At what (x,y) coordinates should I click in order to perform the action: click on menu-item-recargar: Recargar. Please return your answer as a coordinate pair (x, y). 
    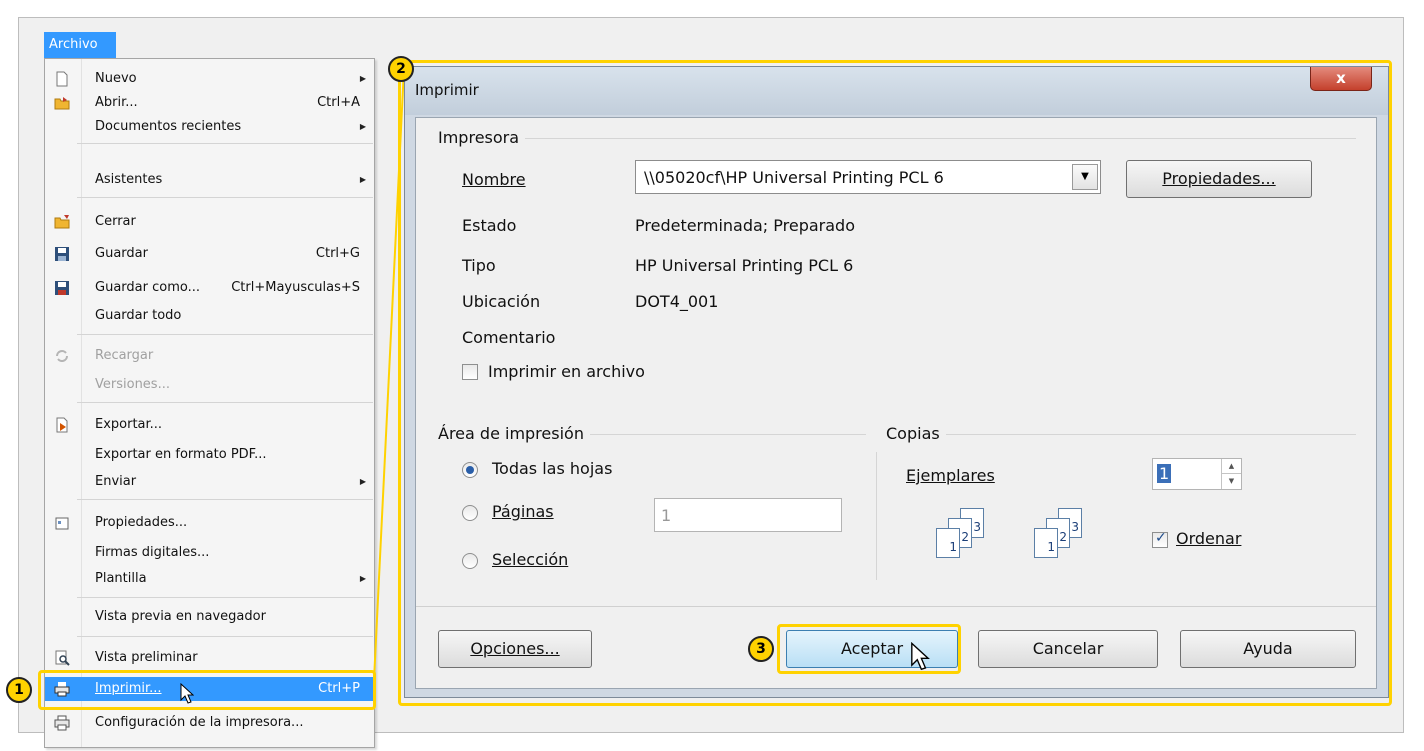
    Looking at the image, I should click on (209, 356).